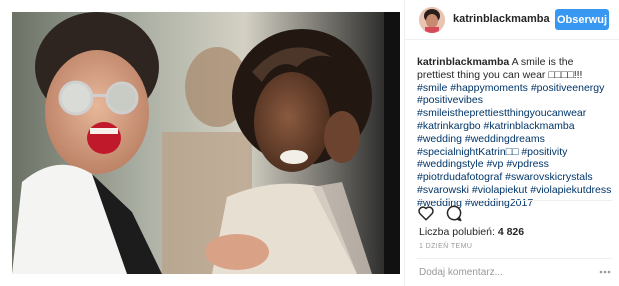 The image size is (619, 286). Describe the element at coordinates (426, 213) in the screenshot. I see `heart-icon` at that location.